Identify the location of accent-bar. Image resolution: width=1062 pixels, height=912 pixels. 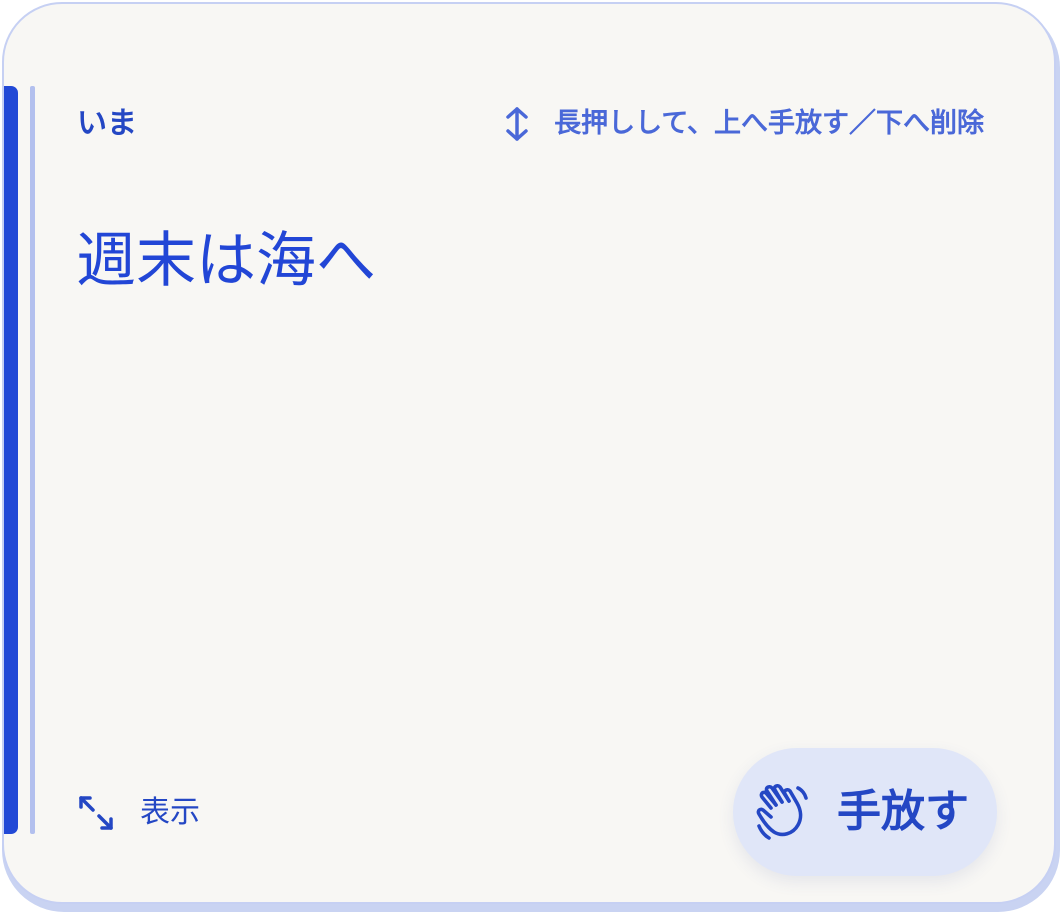
(11, 460).